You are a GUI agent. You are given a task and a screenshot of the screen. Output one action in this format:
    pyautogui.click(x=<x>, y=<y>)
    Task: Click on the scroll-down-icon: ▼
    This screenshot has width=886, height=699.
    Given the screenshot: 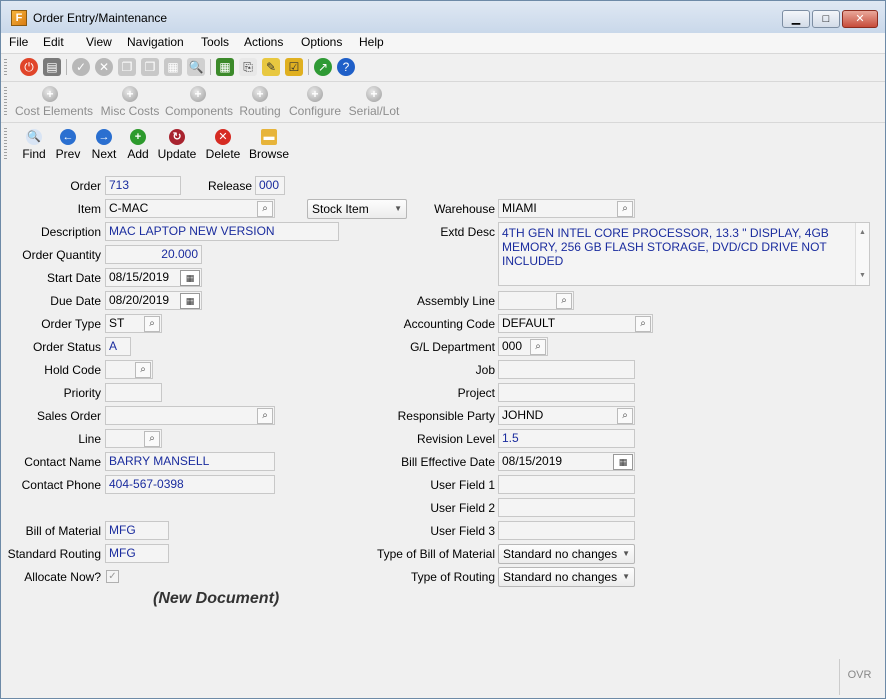 What is the action you would take?
    pyautogui.click(x=862, y=276)
    